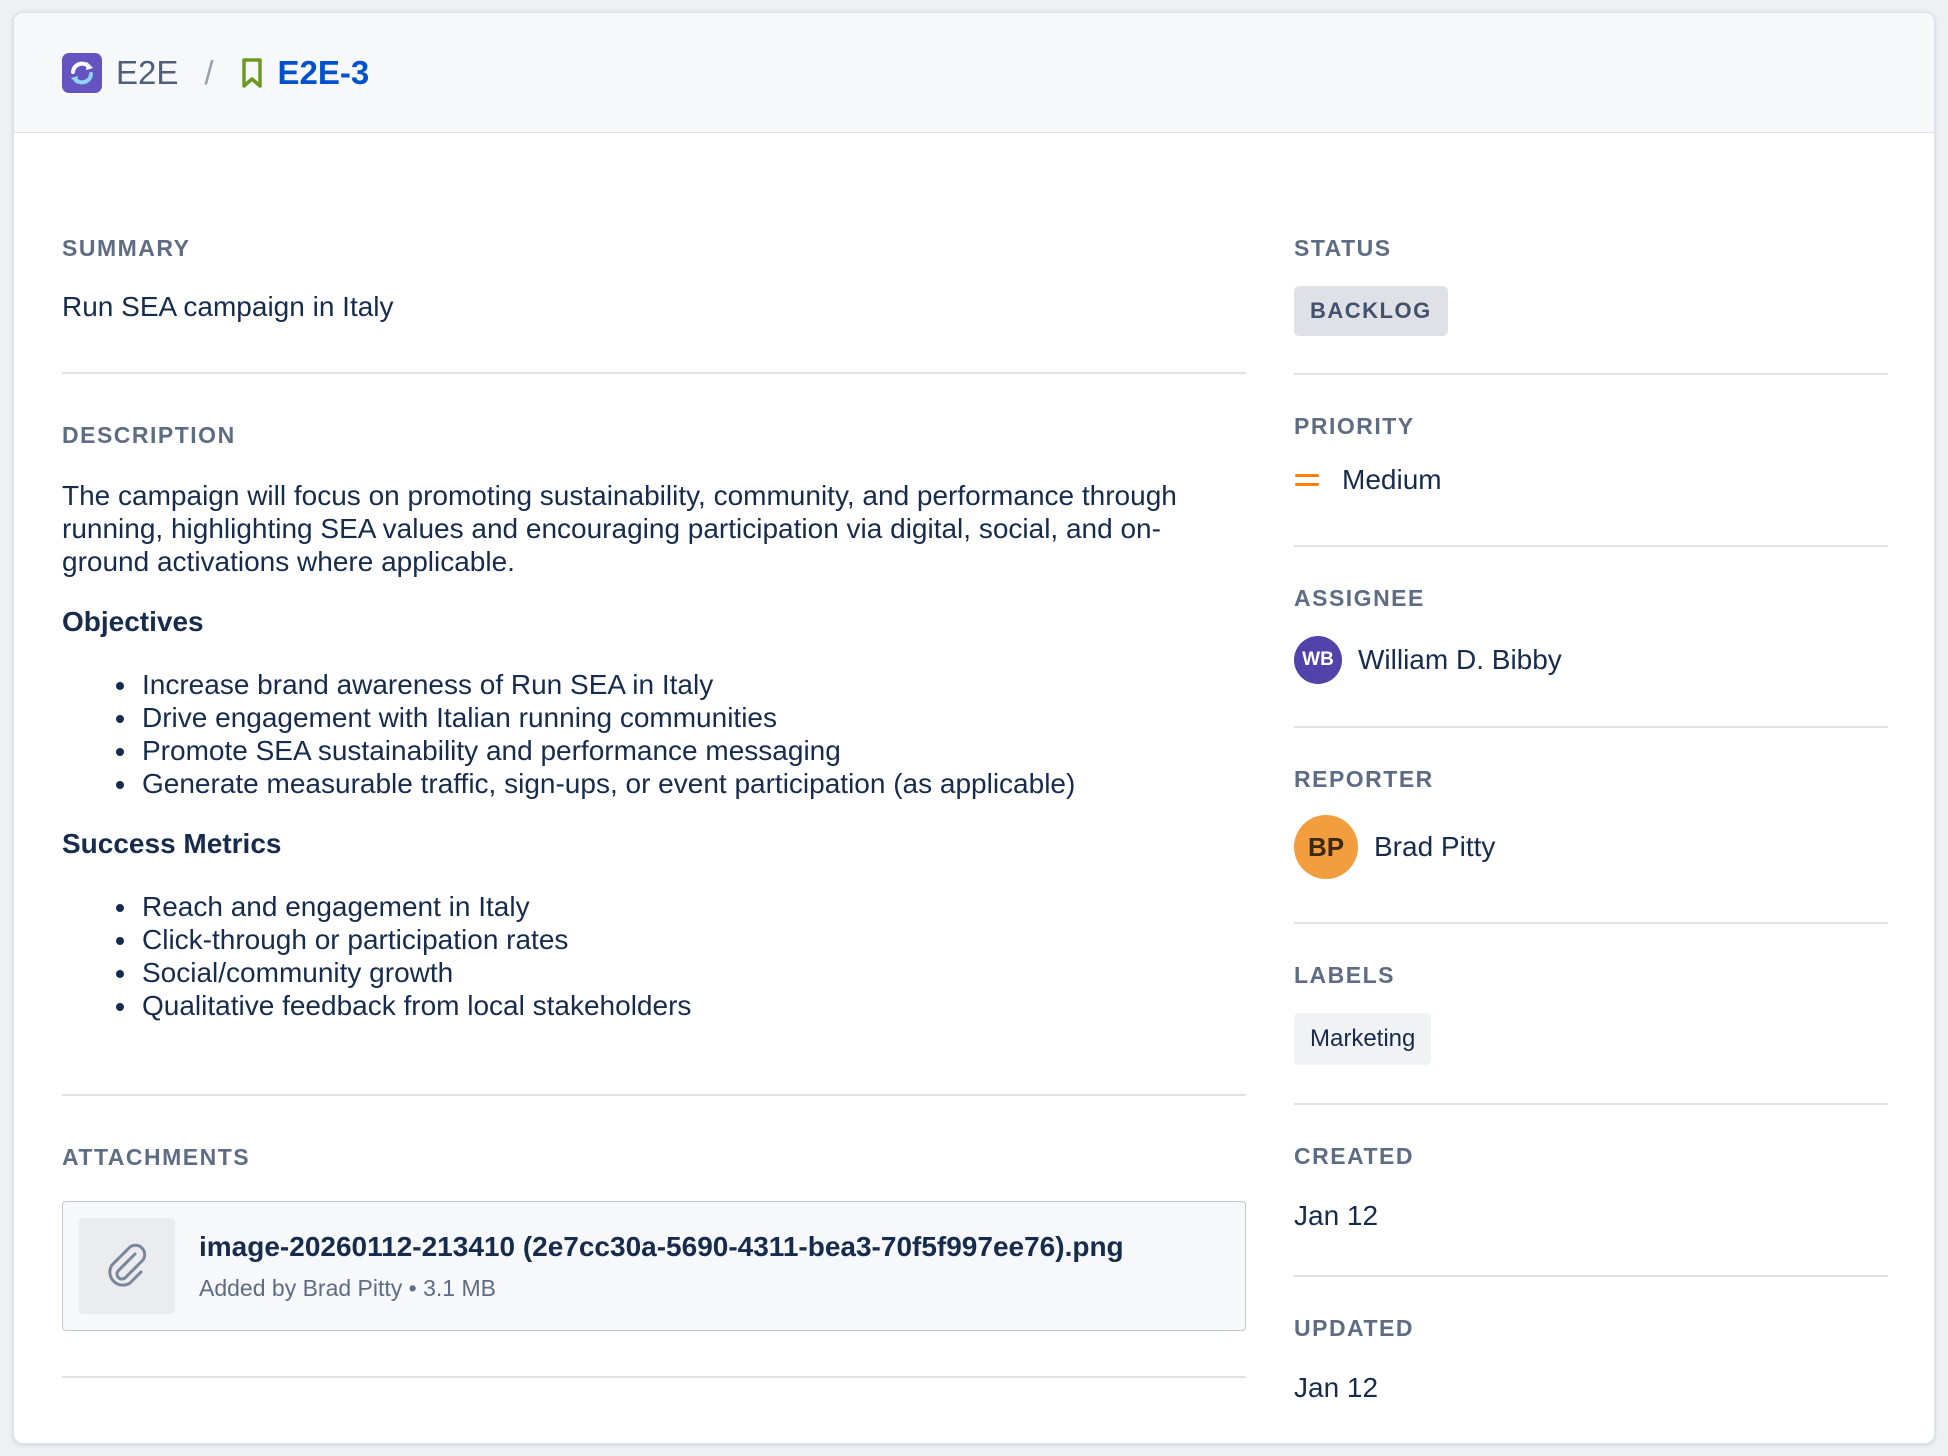 This screenshot has height=1456, width=1948. Describe the element at coordinates (172, 843) in the screenshot. I see `success-metrics-heading: Success Metrics` at that location.